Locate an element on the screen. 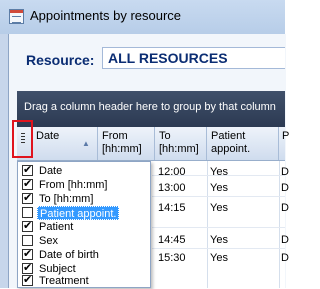  sort-ascending-icon: ▲ is located at coordinates (86, 143).